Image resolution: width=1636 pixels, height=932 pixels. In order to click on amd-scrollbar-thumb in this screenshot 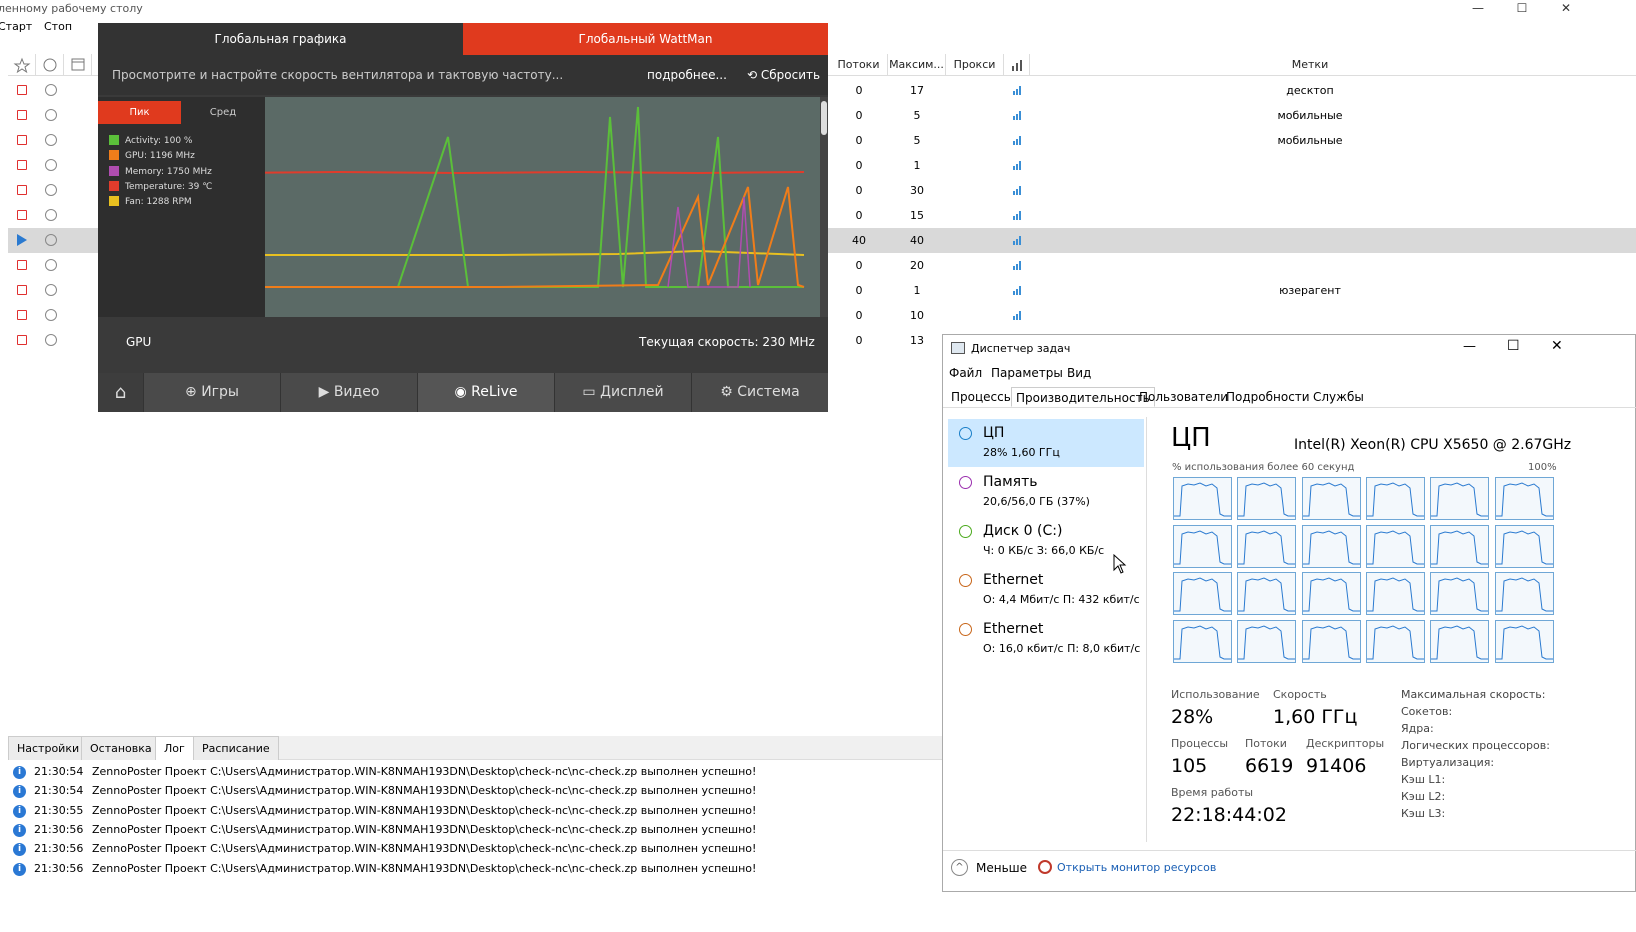, I will do `click(824, 118)`.